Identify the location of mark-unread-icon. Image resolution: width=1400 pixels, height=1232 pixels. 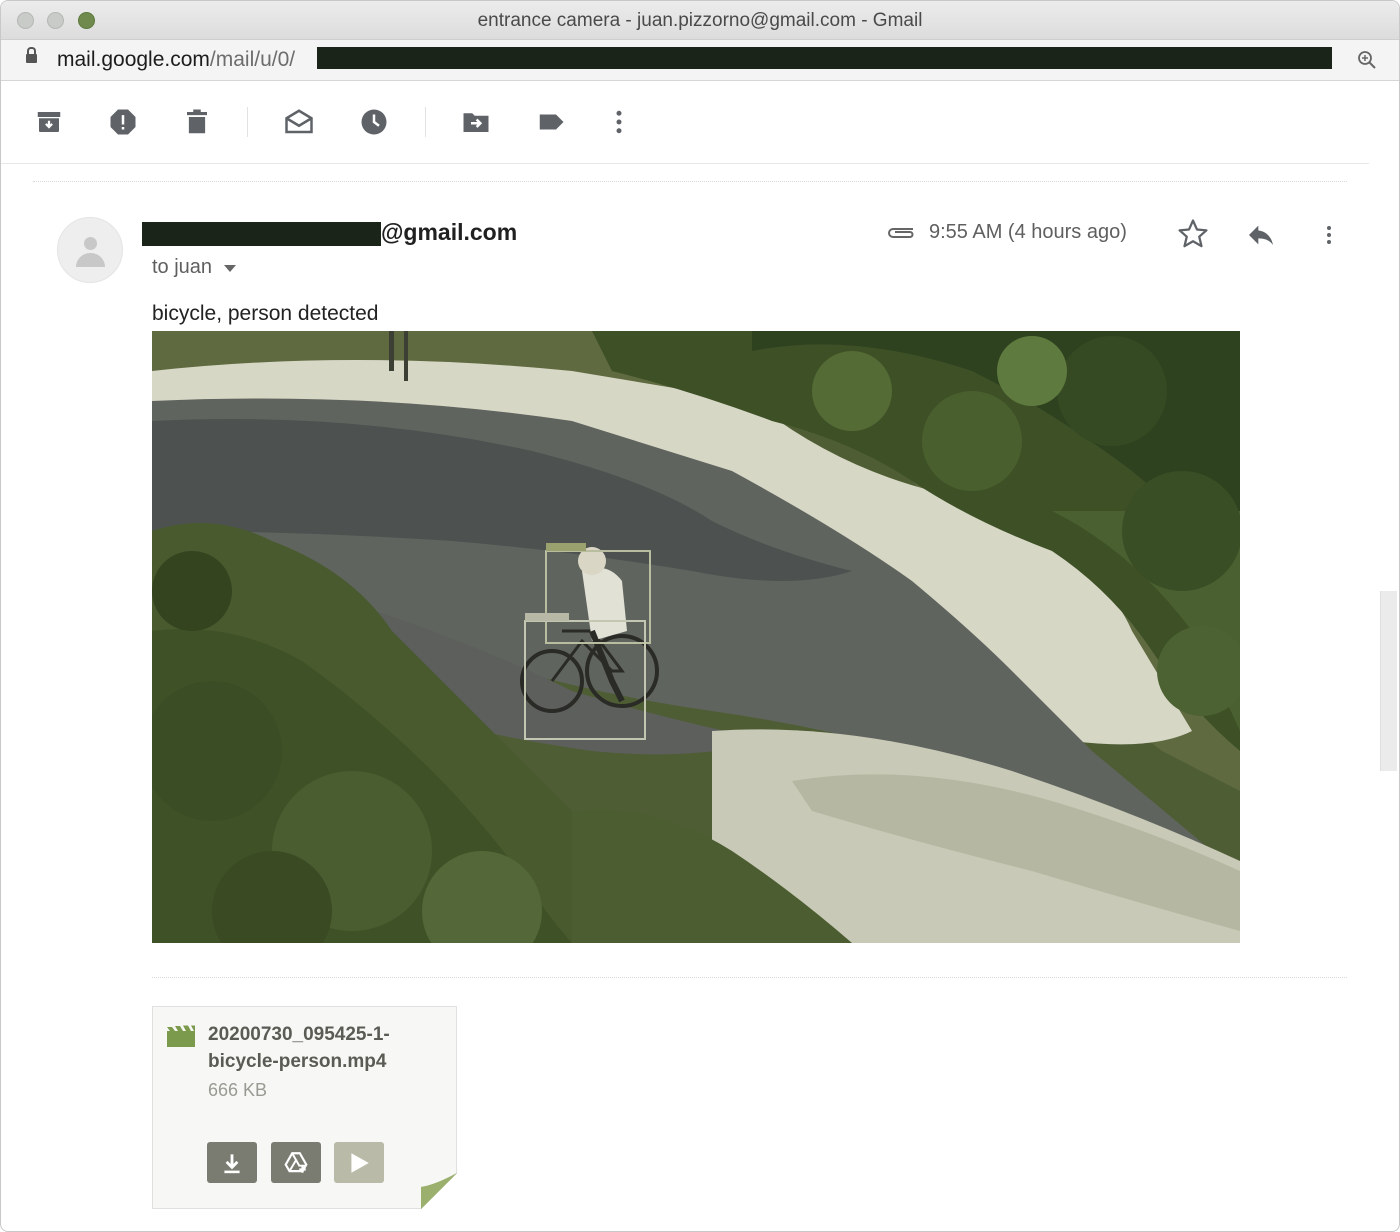
(299, 121).